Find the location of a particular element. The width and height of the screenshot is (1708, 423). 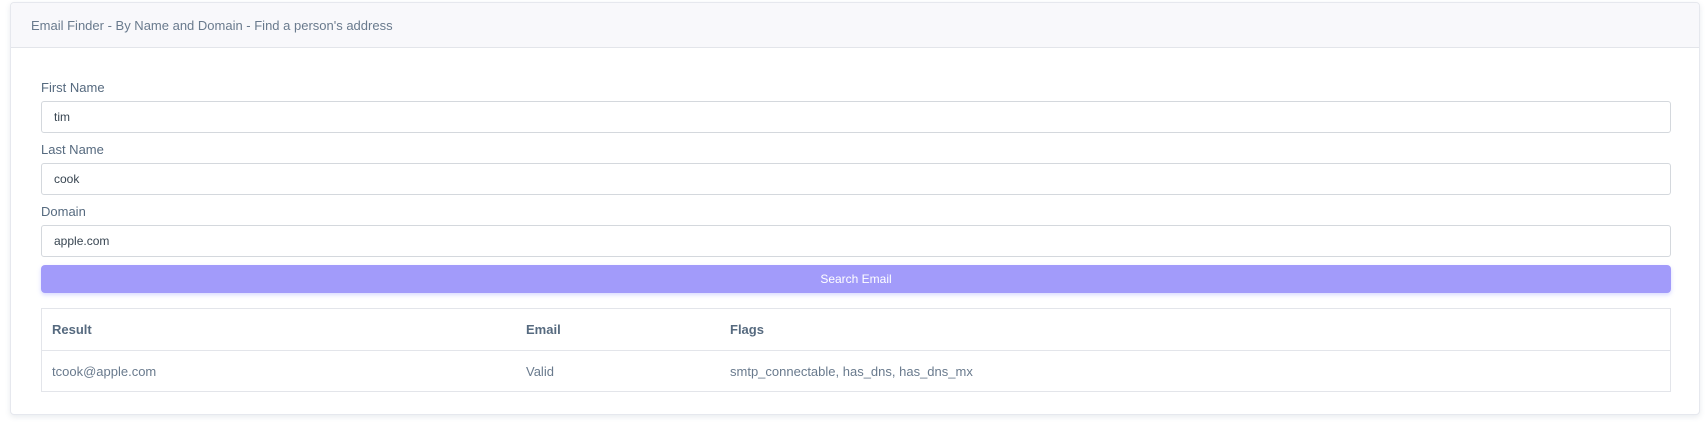

column-header-flags: Flags is located at coordinates (1195, 329).